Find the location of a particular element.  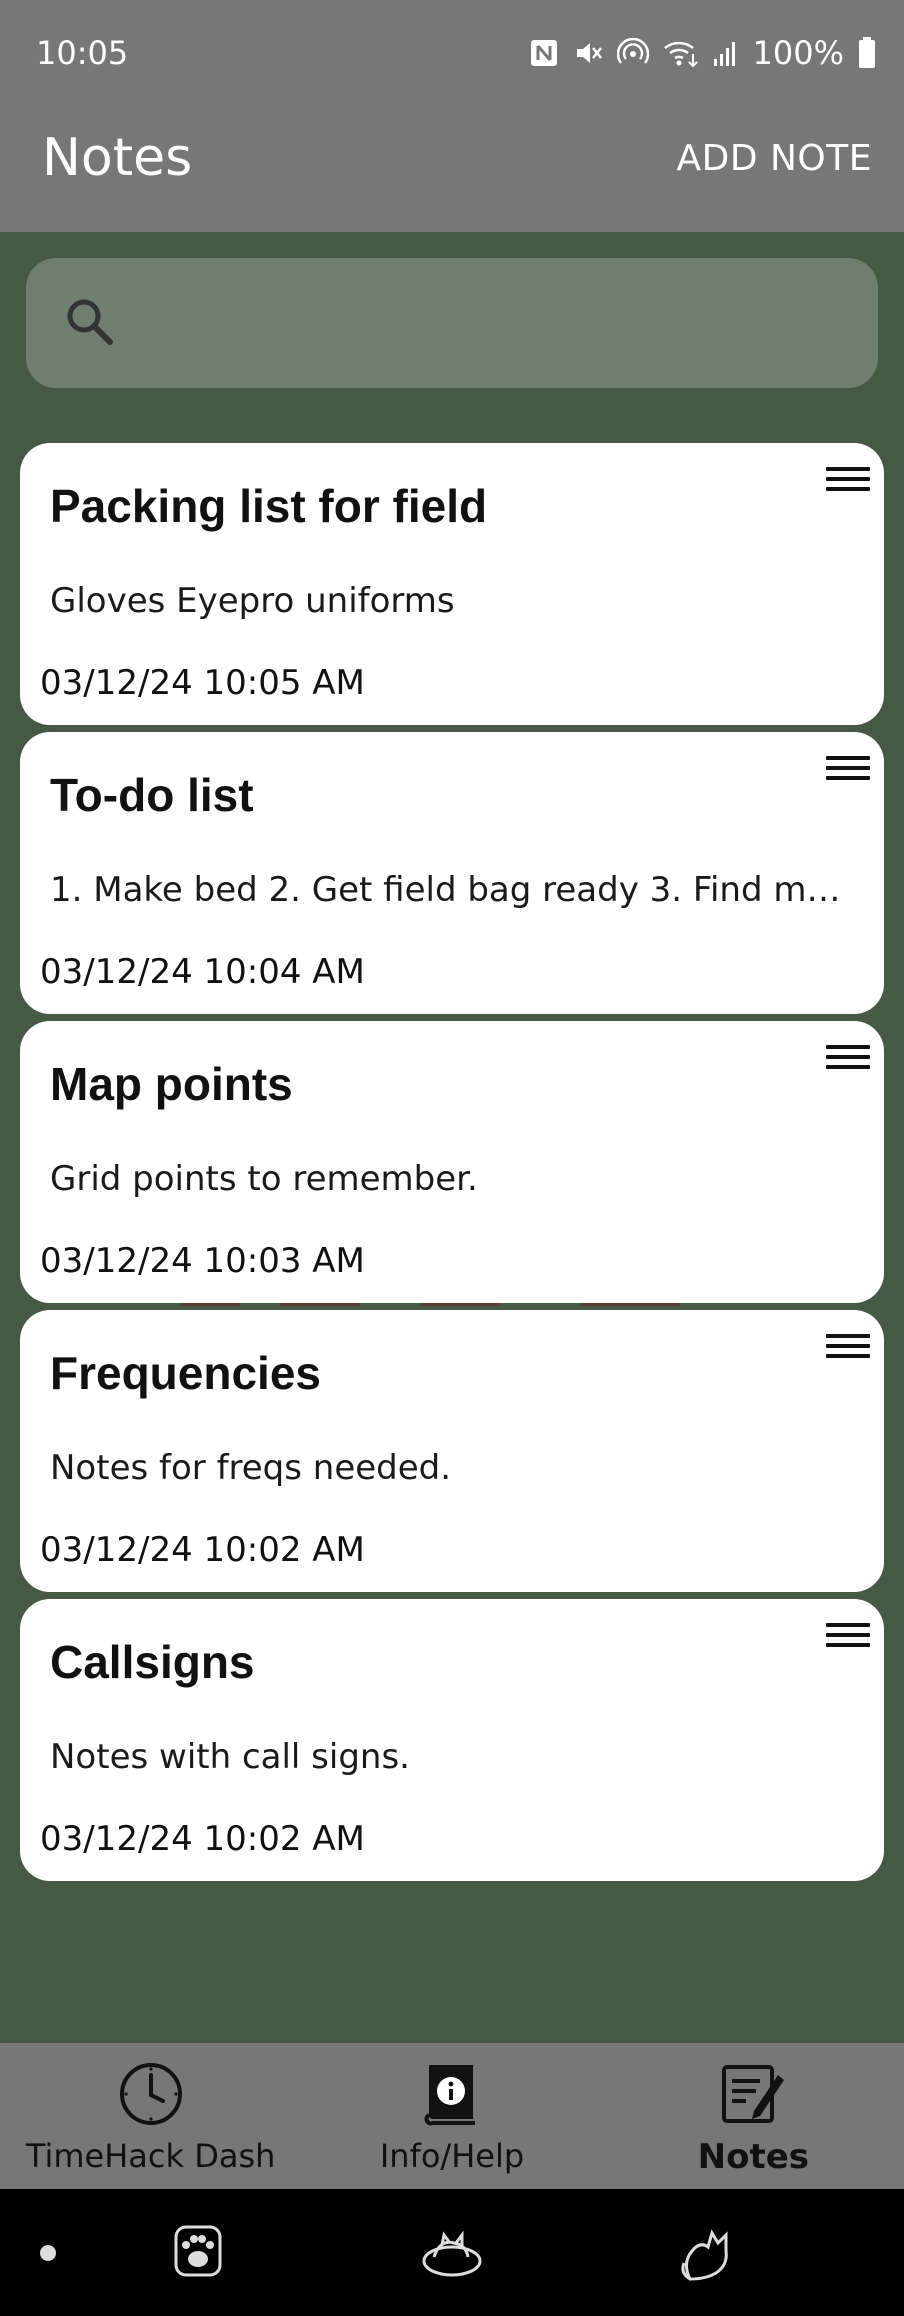

battery-icon is located at coordinates (867, 53).